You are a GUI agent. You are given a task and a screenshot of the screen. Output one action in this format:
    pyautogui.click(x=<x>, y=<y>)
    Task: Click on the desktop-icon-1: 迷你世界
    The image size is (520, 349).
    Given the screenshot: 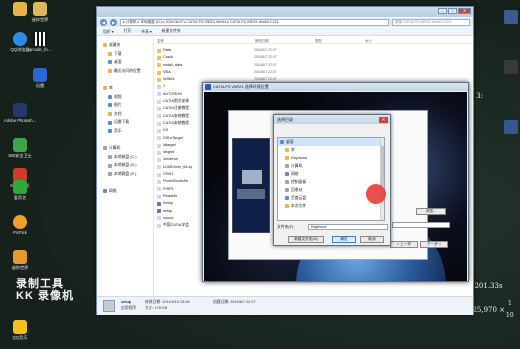 What is the action you would take?
    pyautogui.click(x=40, y=12)
    